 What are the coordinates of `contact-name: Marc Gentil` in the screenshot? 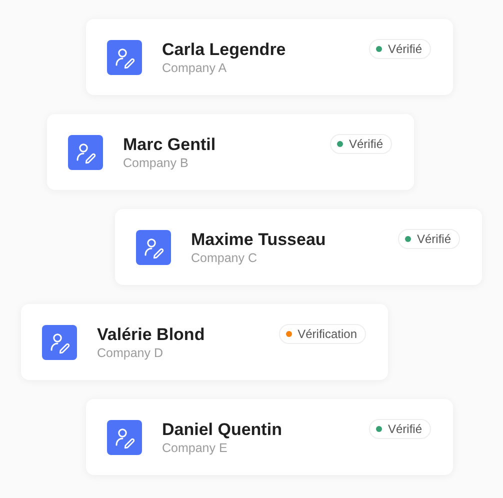 It's located at (170, 144).